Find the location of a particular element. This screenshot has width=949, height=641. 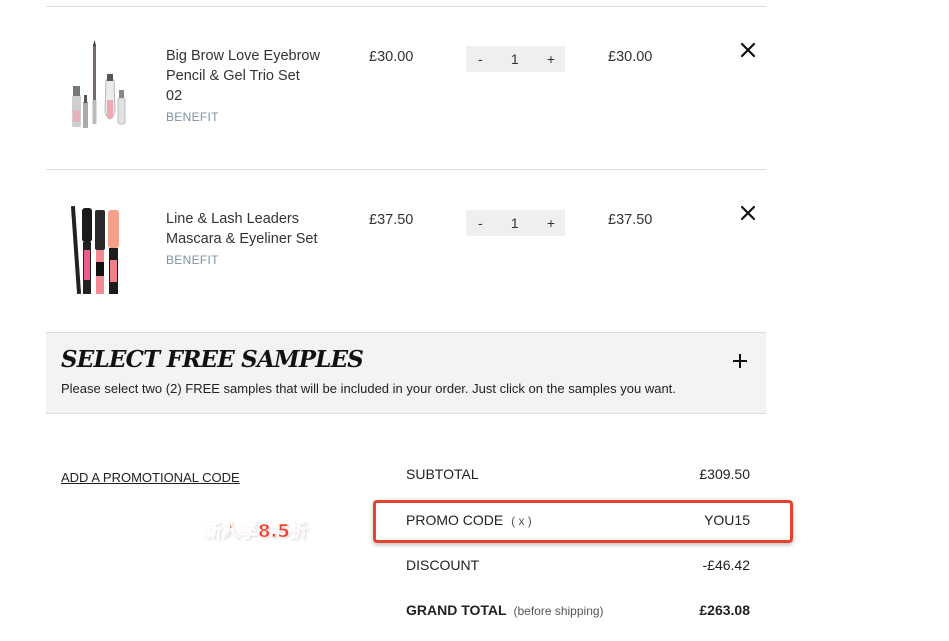

subtotal-label: SUBTOTAL is located at coordinates (442, 474).